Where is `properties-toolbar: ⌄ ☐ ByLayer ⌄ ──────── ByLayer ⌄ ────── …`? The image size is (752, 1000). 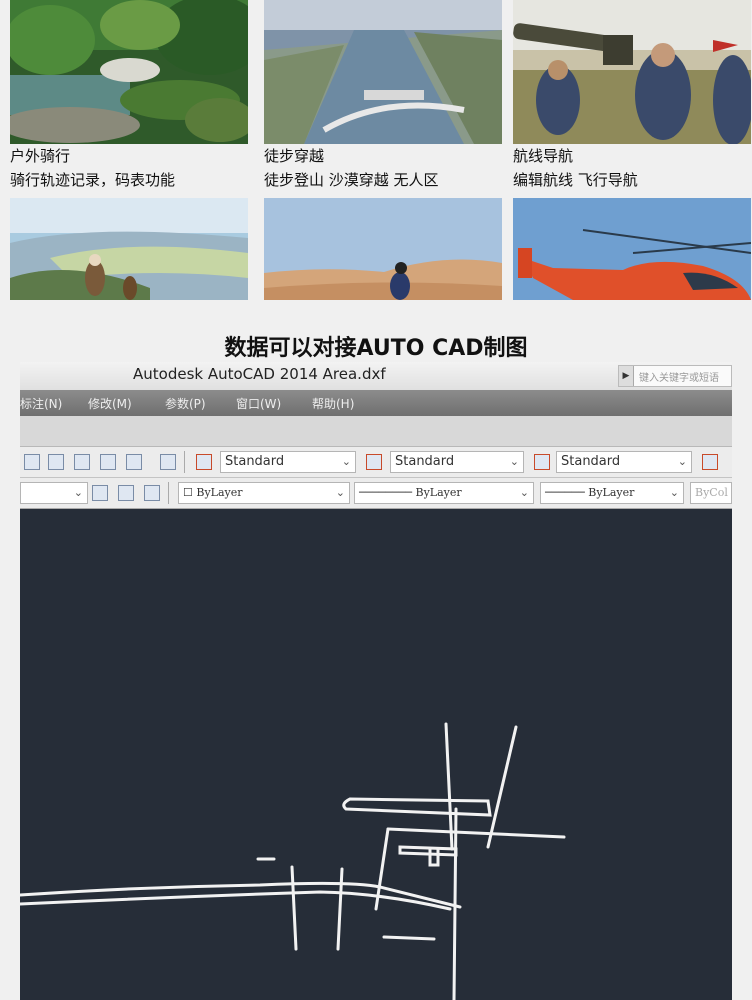 properties-toolbar: ⌄ ☐ ByLayer ⌄ ──────── ByLayer ⌄ ────── … is located at coordinates (376, 493).